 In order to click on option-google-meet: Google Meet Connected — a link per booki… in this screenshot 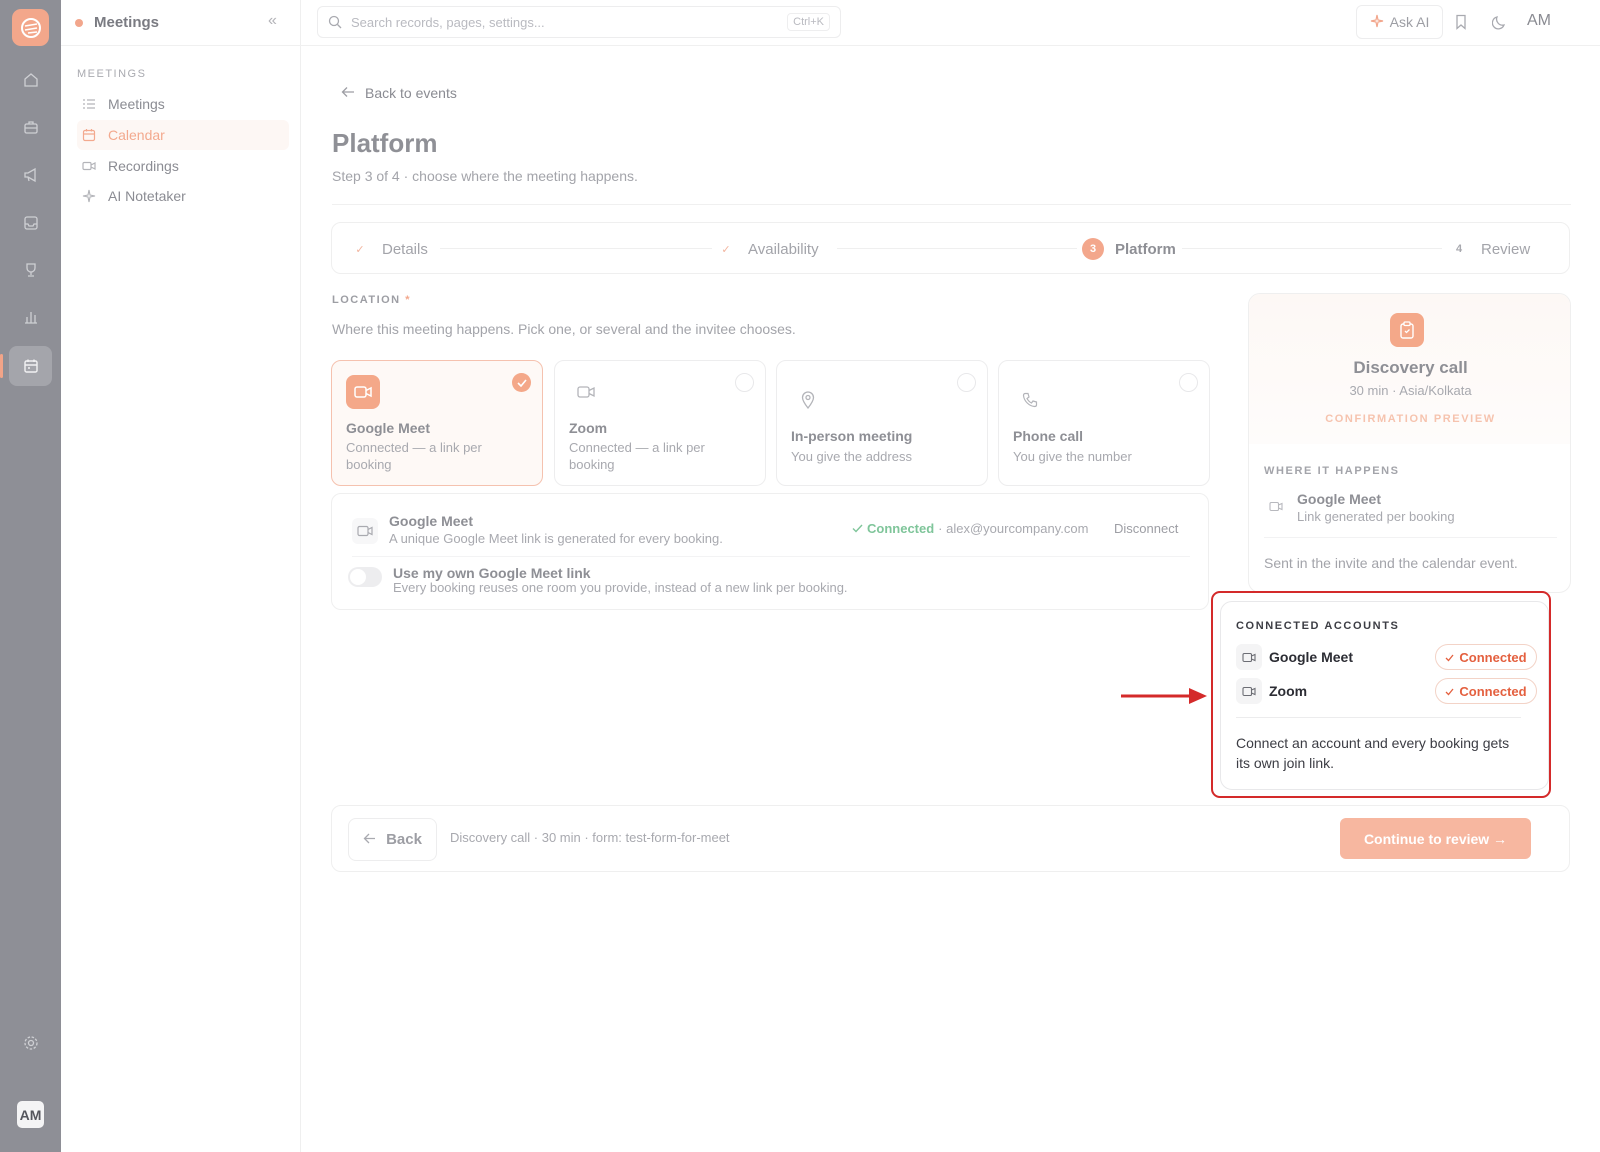, I will do `click(437, 423)`.